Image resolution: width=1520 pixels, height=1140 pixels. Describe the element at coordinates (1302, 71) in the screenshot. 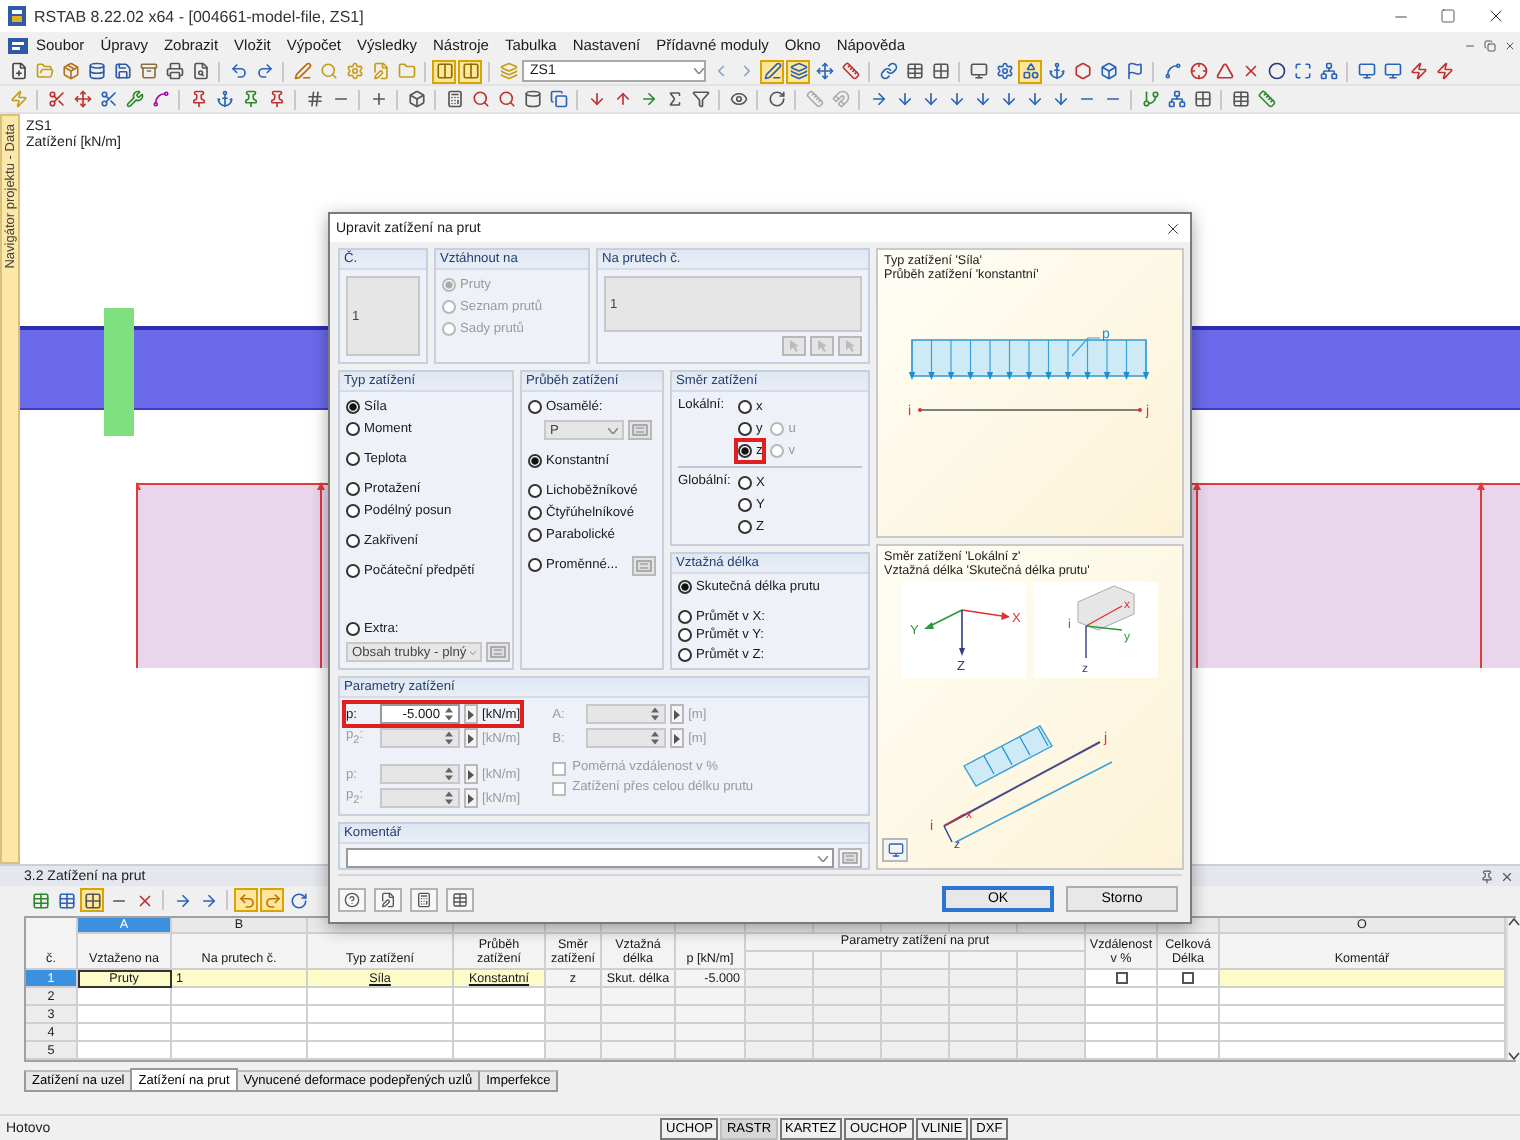

I see `maximize-icon` at that location.